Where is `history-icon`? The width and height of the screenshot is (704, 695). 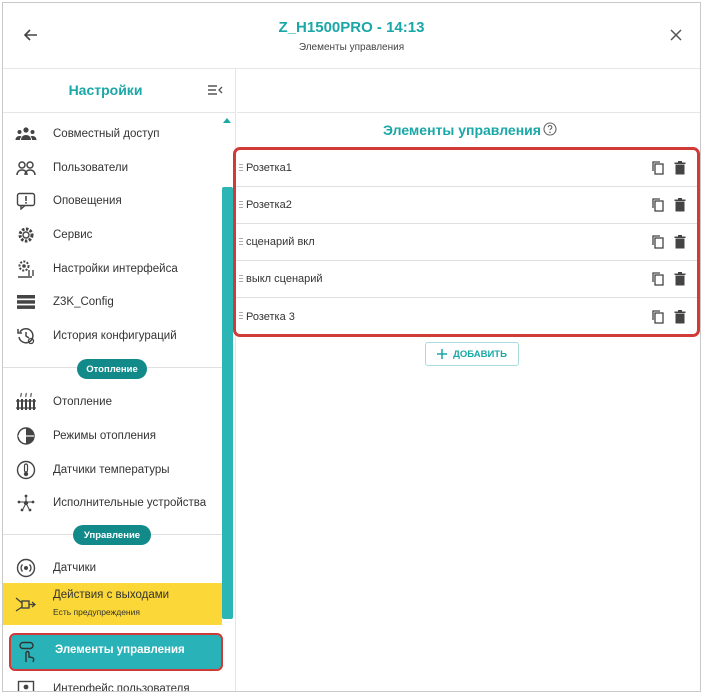
history-icon is located at coordinates (26, 336).